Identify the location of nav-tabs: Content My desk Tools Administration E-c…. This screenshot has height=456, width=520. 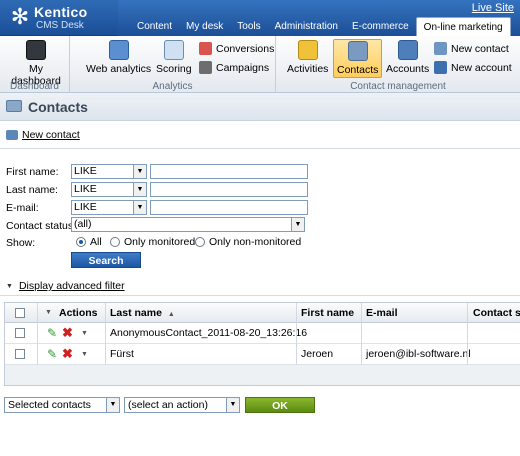
(320, 26).